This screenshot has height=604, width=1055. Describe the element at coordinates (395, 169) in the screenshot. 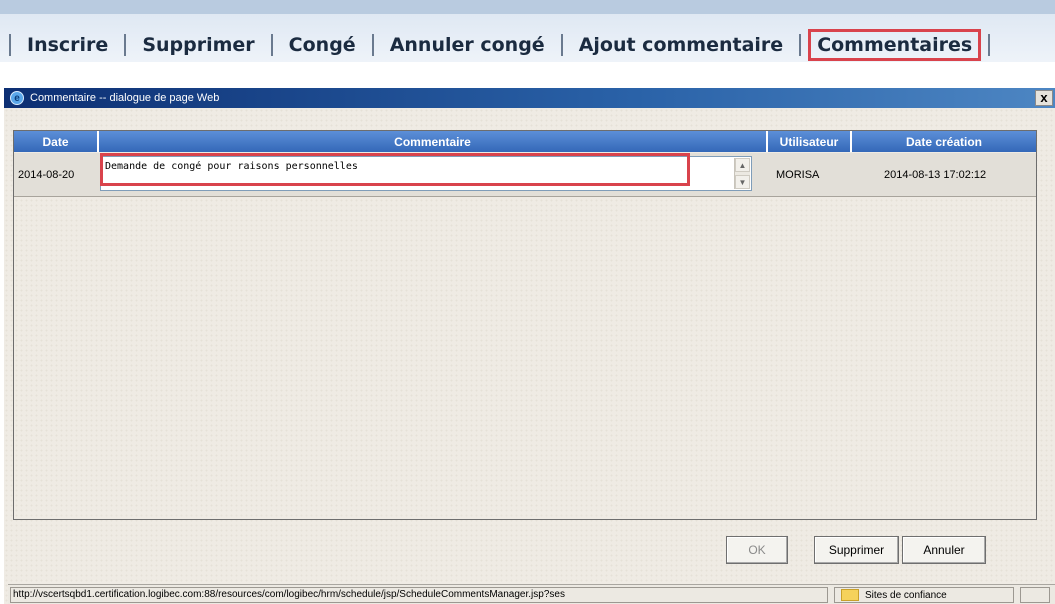

I see `comment-highlight-box` at that location.